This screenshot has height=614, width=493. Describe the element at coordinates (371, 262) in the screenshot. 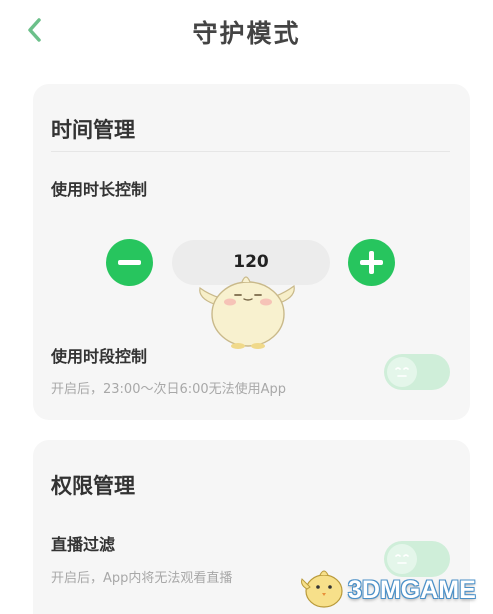

I see `increase-button` at that location.